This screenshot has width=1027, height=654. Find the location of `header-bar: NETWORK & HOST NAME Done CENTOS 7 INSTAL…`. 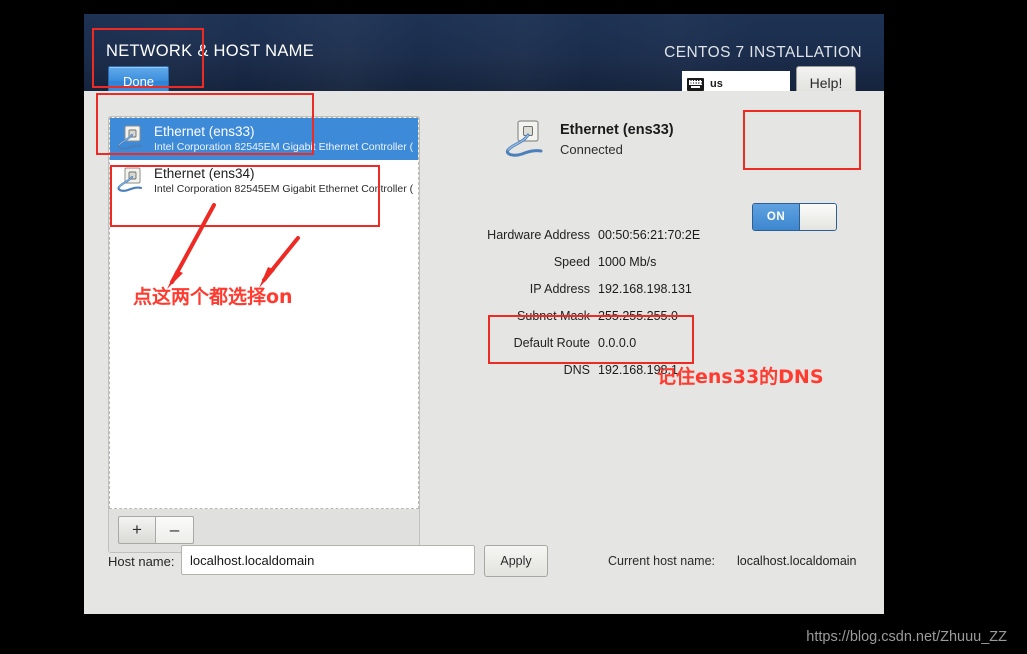

header-bar: NETWORK & HOST NAME Done CENTOS 7 INSTAL… is located at coordinates (484, 57).